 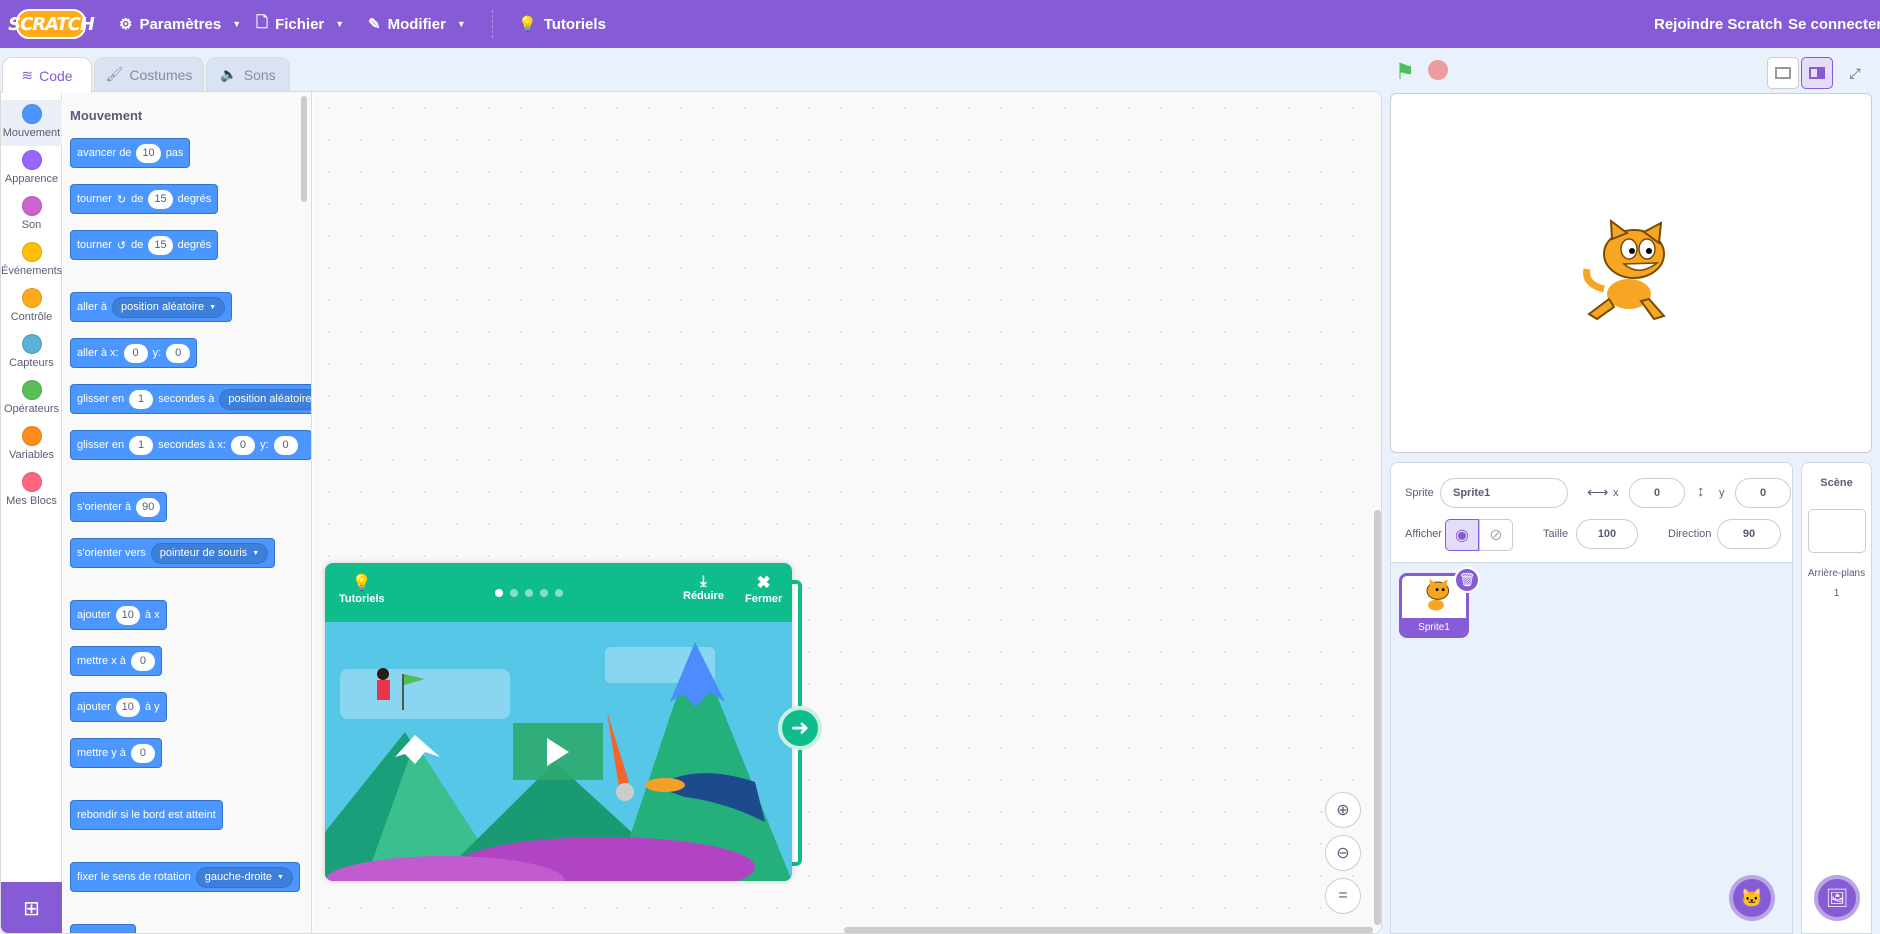 I want to click on category-label: Mouvement, so click(x=31, y=133).